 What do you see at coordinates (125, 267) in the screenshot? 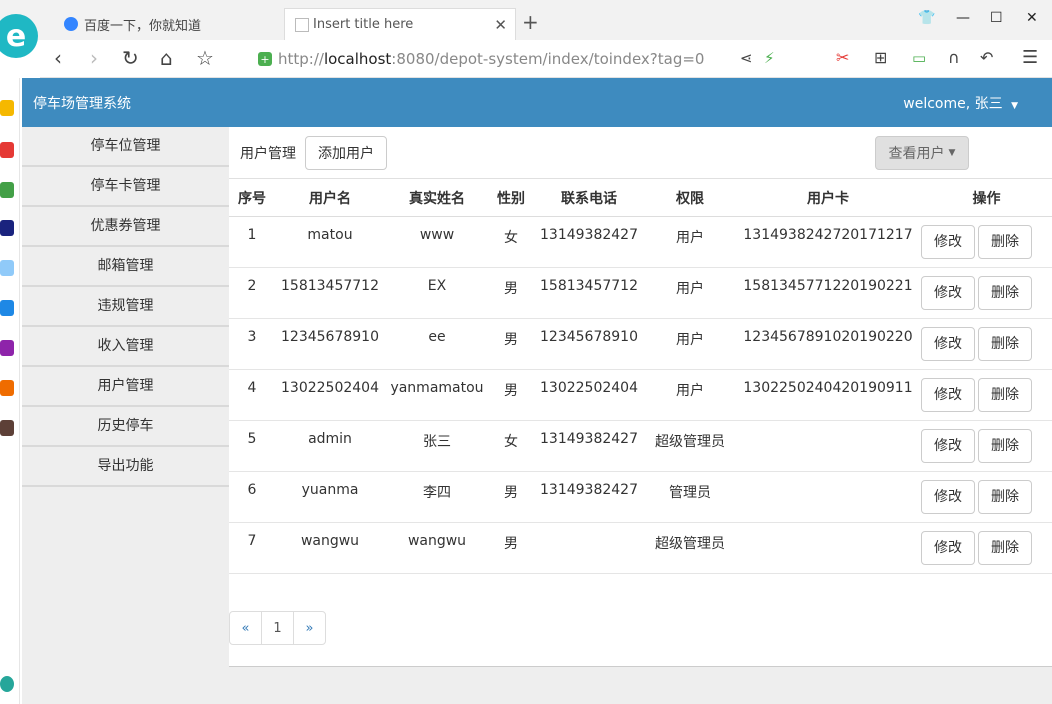
I see `sidebar-item-mailbox: 邮箱管理` at bounding box center [125, 267].